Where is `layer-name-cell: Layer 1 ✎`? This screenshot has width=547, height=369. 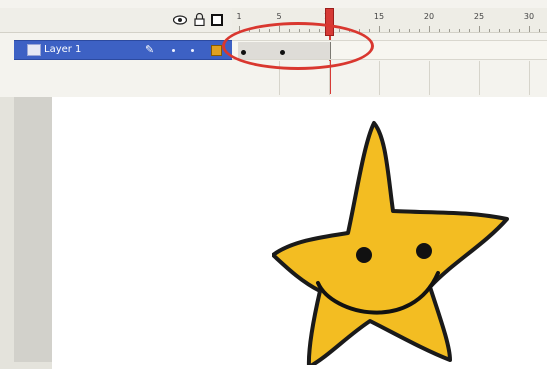 layer-name-cell: Layer 1 ✎ is located at coordinates (123, 50).